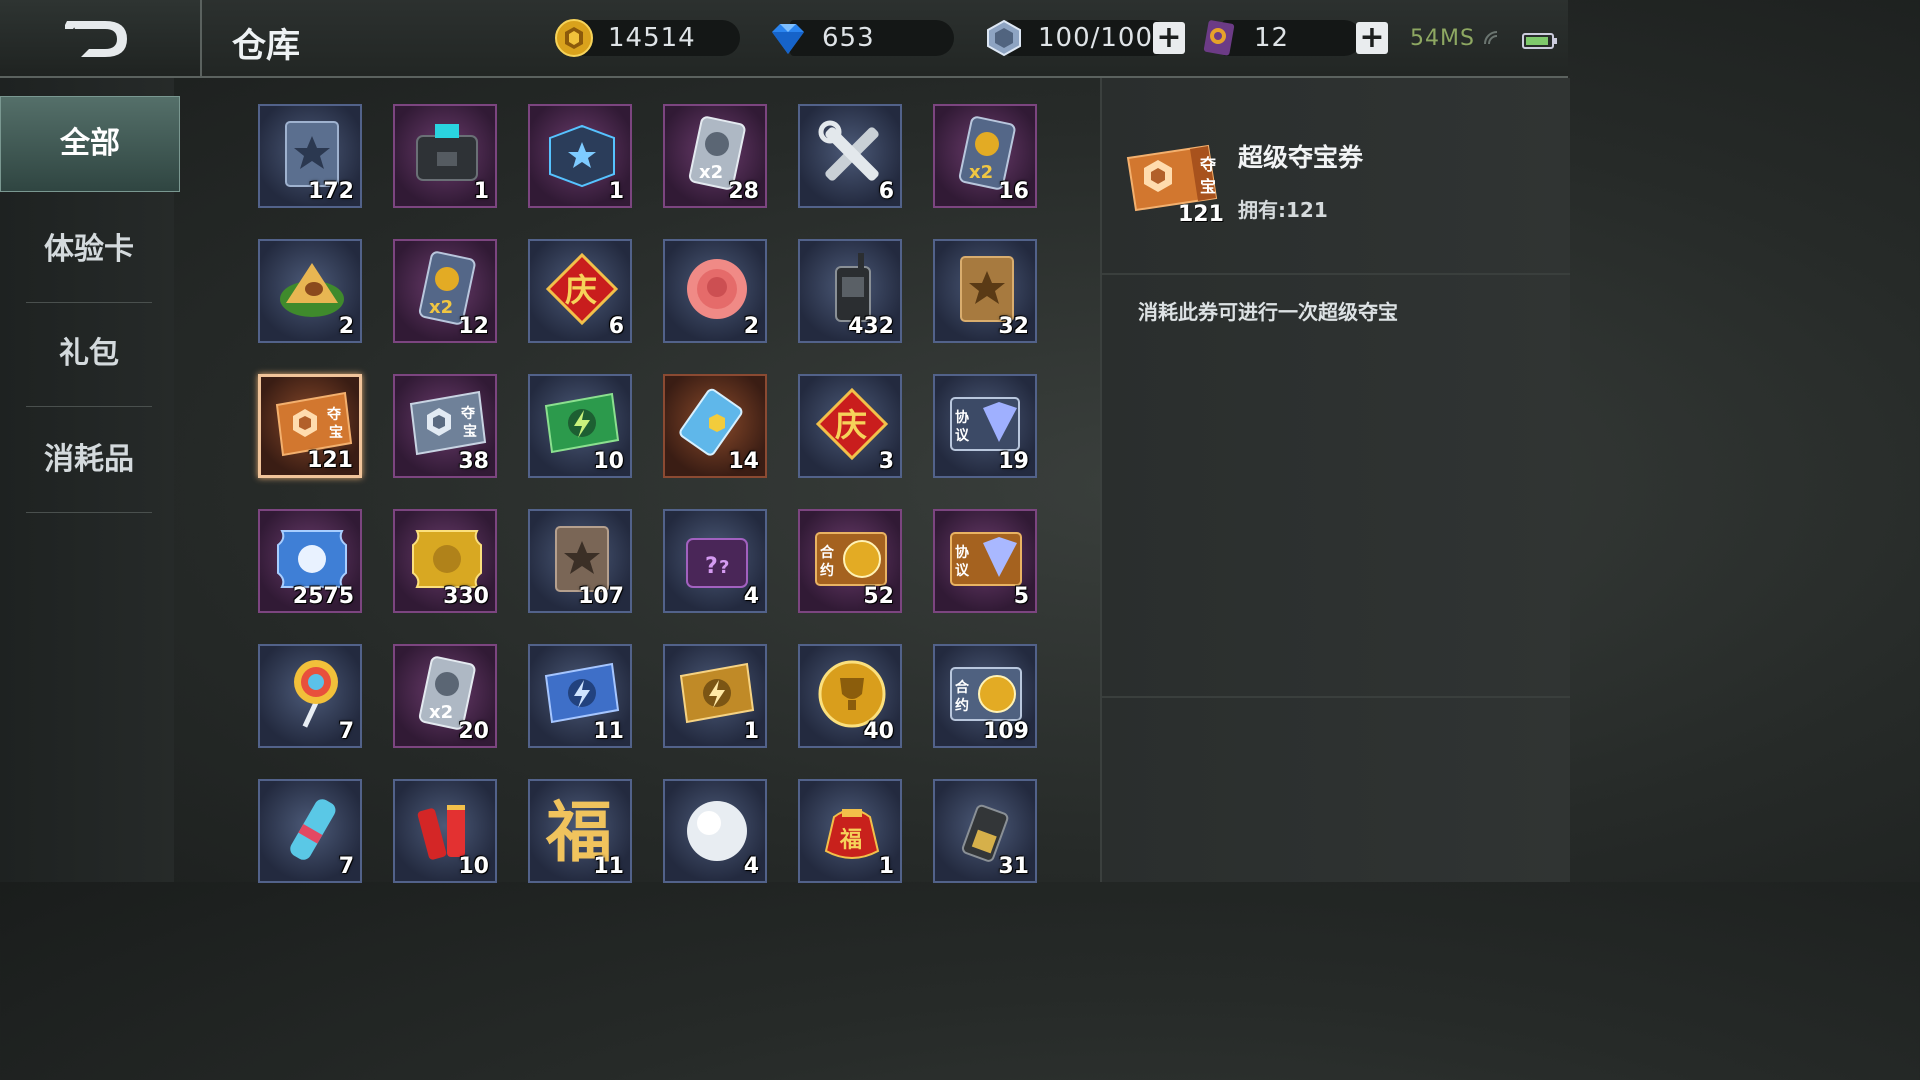  What do you see at coordinates (647, 38) in the screenshot?
I see `gold-counter: 14514` at bounding box center [647, 38].